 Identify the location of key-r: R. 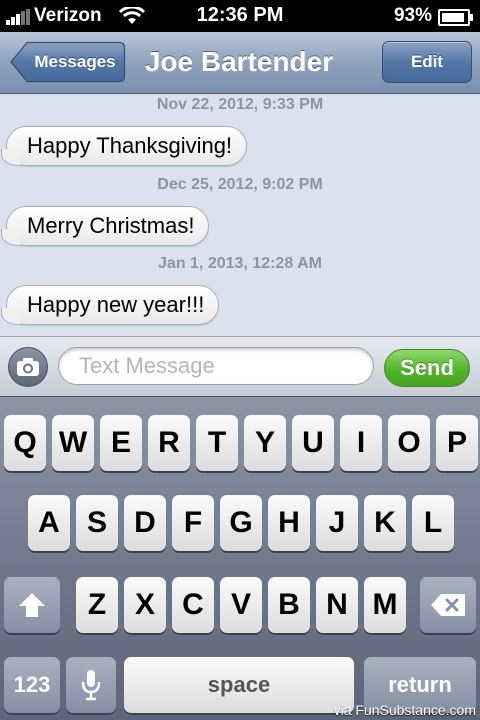
(169, 443).